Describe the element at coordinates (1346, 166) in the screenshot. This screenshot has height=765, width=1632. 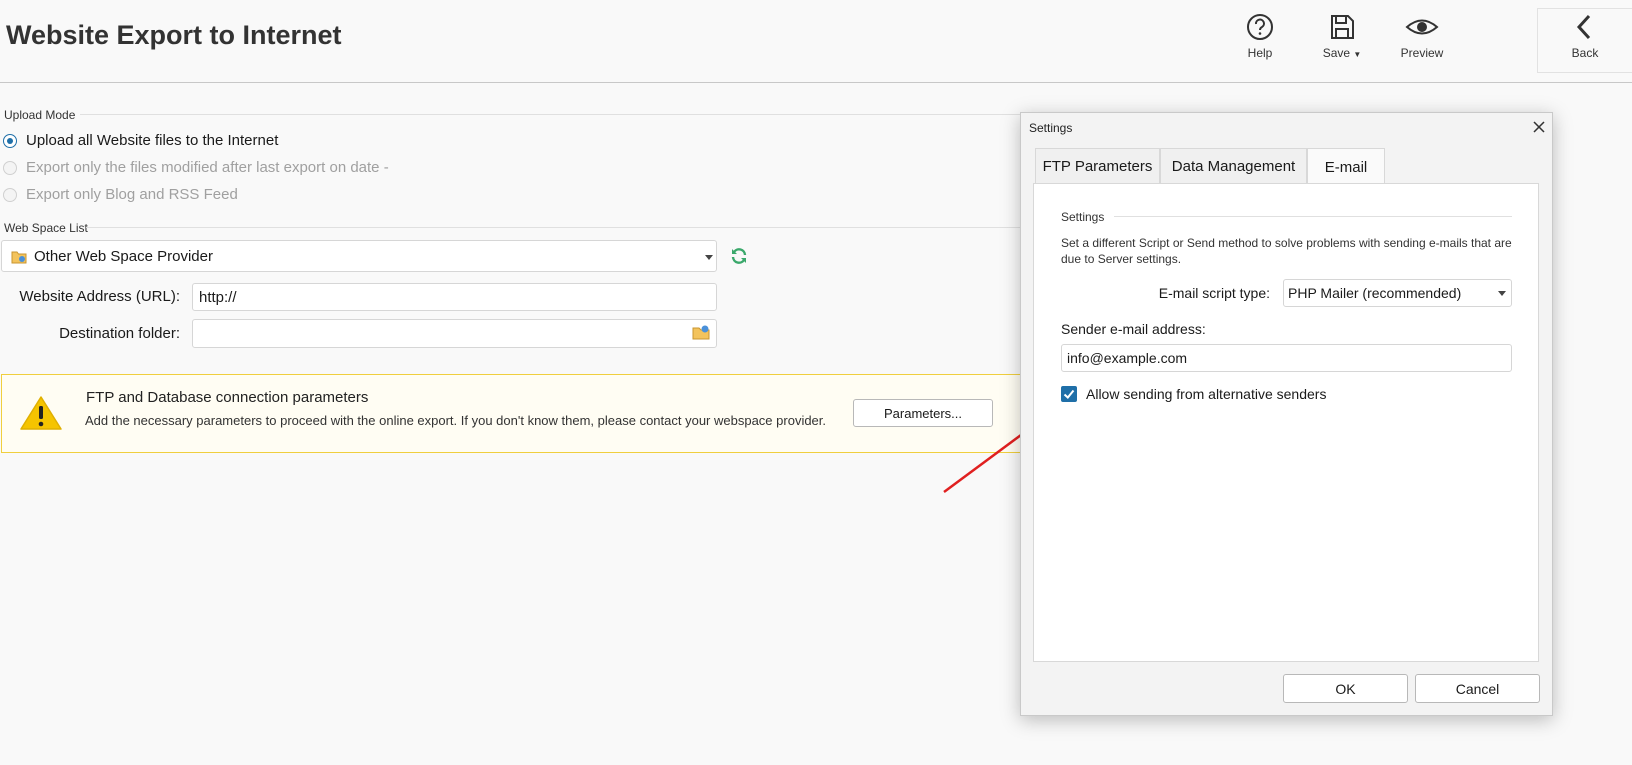
I see `tab-email: E-mail` at that location.